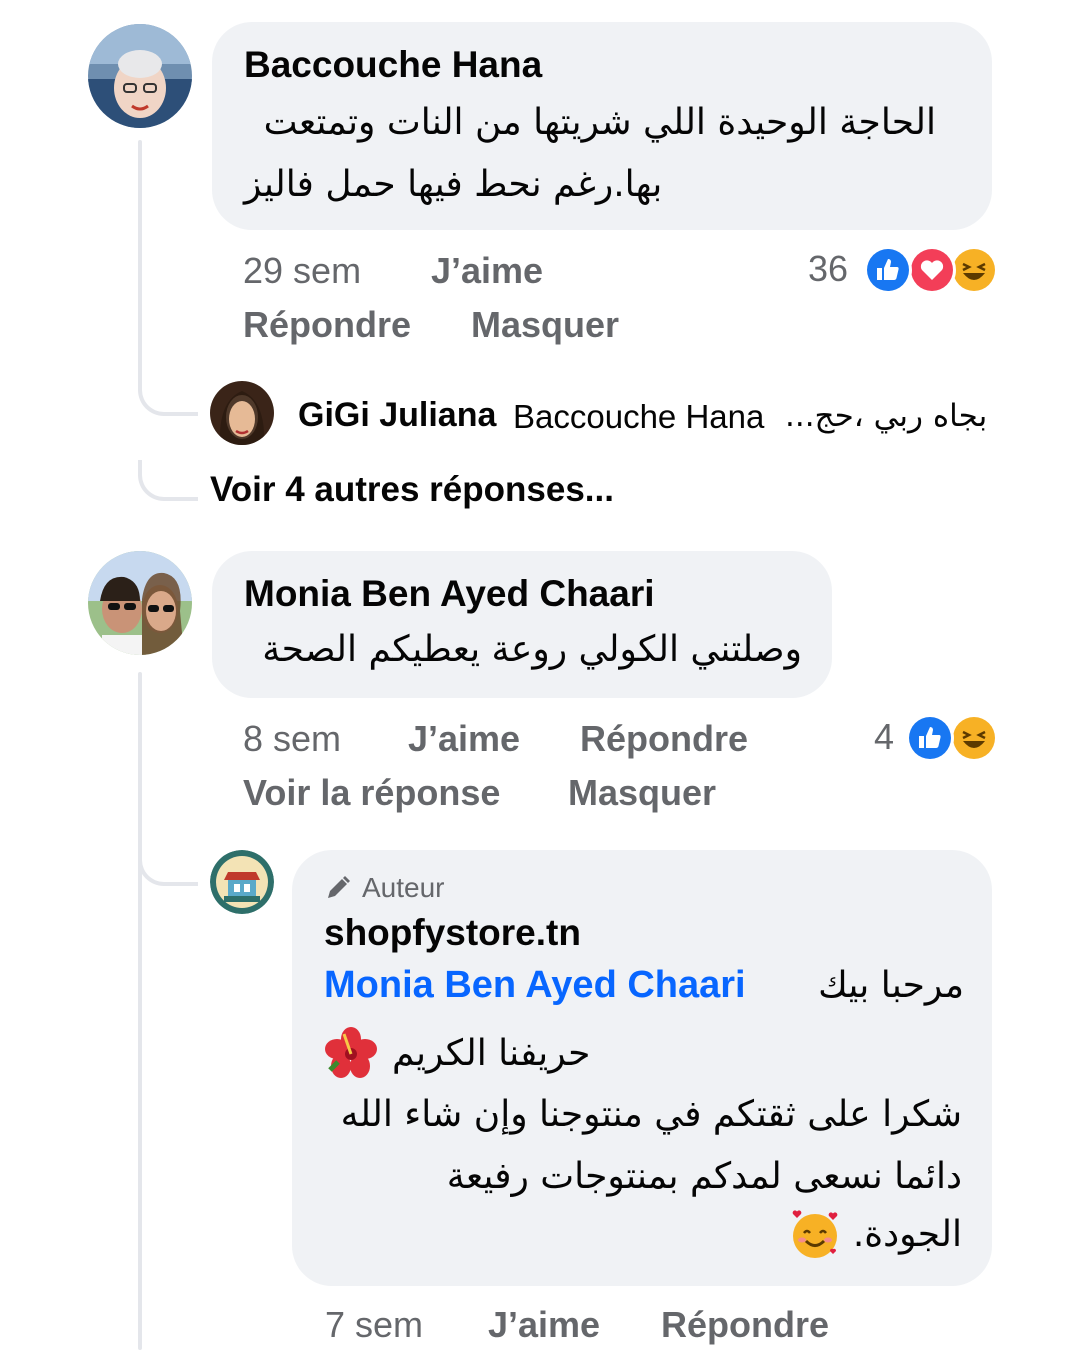  What do you see at coordinates (242, 882) in the screenshot?
I see `avatar-shopfystore` at bounding box center [242, 882].